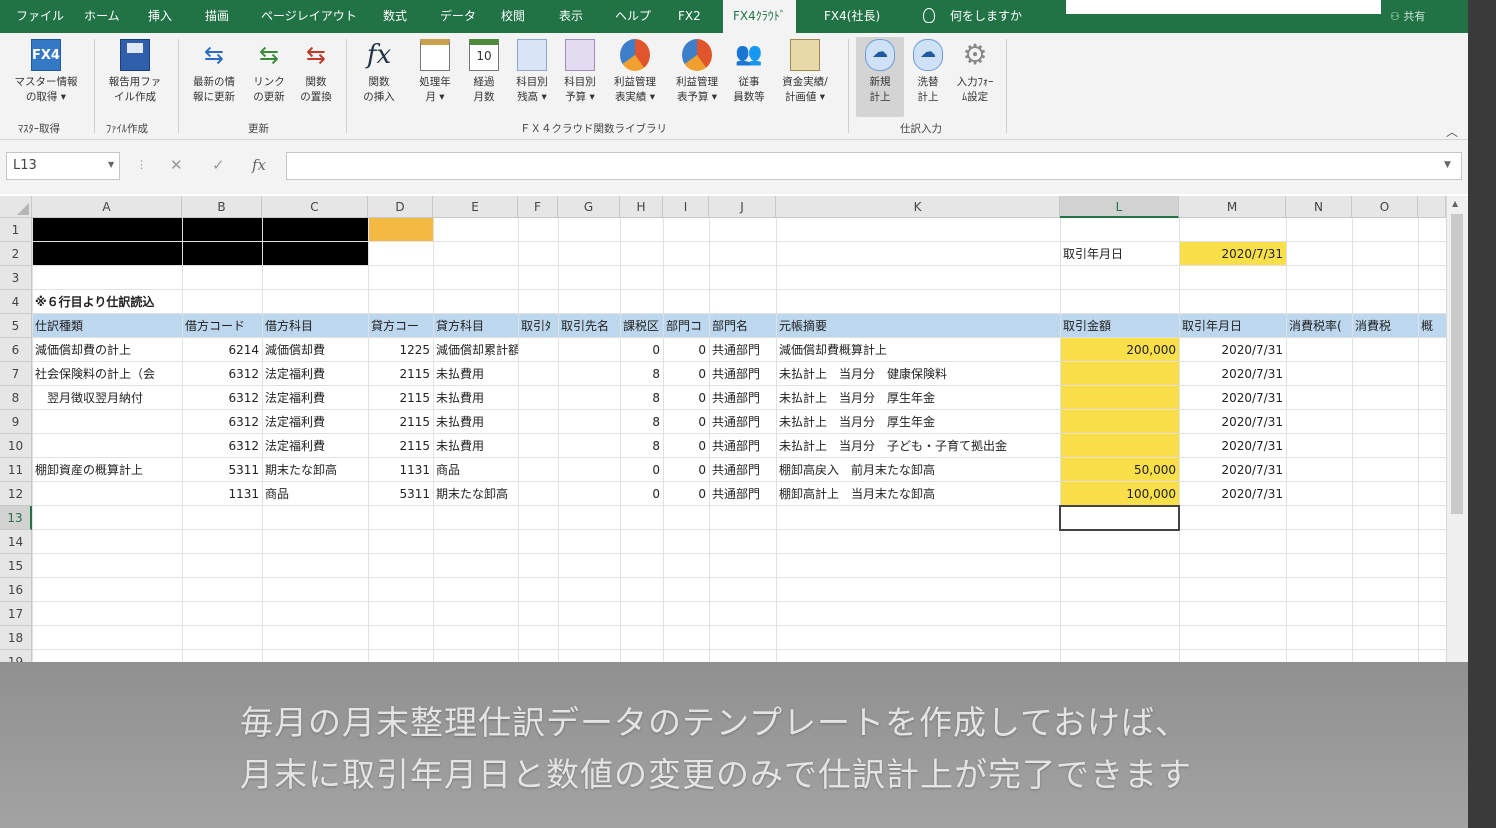 This screenshot has width=1496, height=828. What do you see at coordinates (315, 470) in the screenshot?
I see `cell-c11: 期末たな卸高` at bounding box center [315, 470].